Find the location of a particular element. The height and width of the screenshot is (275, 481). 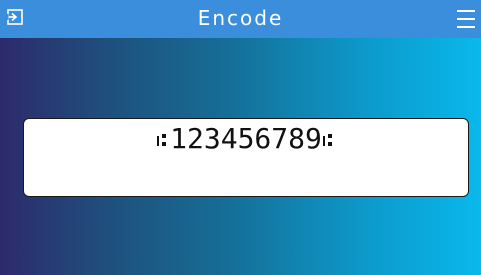

hamburger-menu-icon is located at coordinates (466, 19).